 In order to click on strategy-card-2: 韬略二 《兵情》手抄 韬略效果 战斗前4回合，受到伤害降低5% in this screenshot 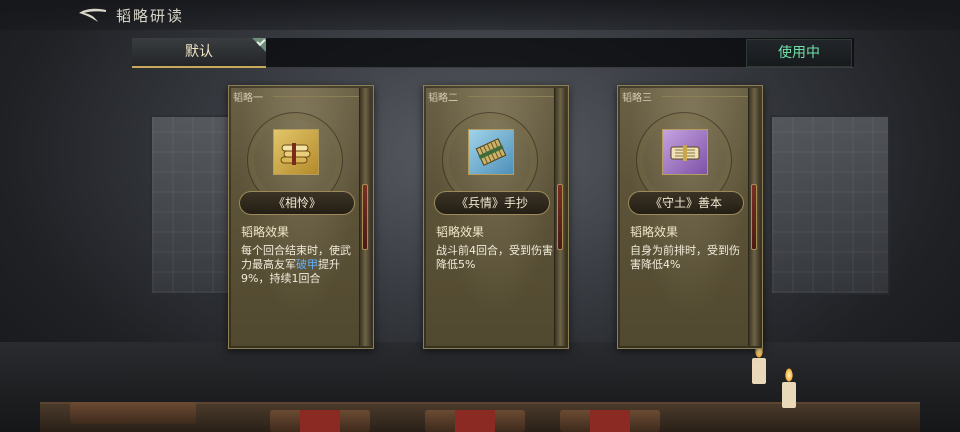, I will do `click(496, 217)`.